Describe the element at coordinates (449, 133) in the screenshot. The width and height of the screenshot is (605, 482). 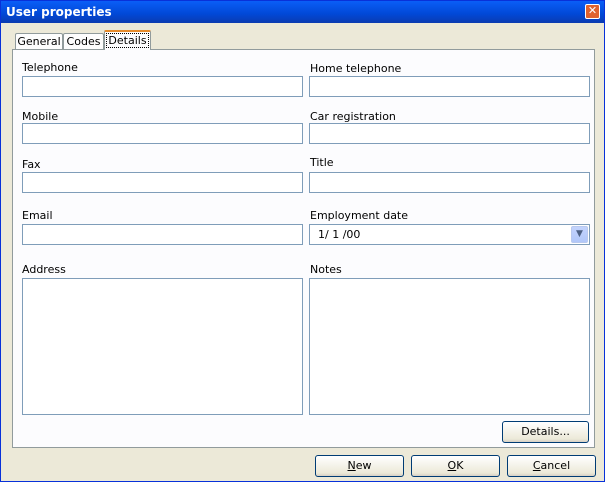
I see `car-registration-field` at that location.